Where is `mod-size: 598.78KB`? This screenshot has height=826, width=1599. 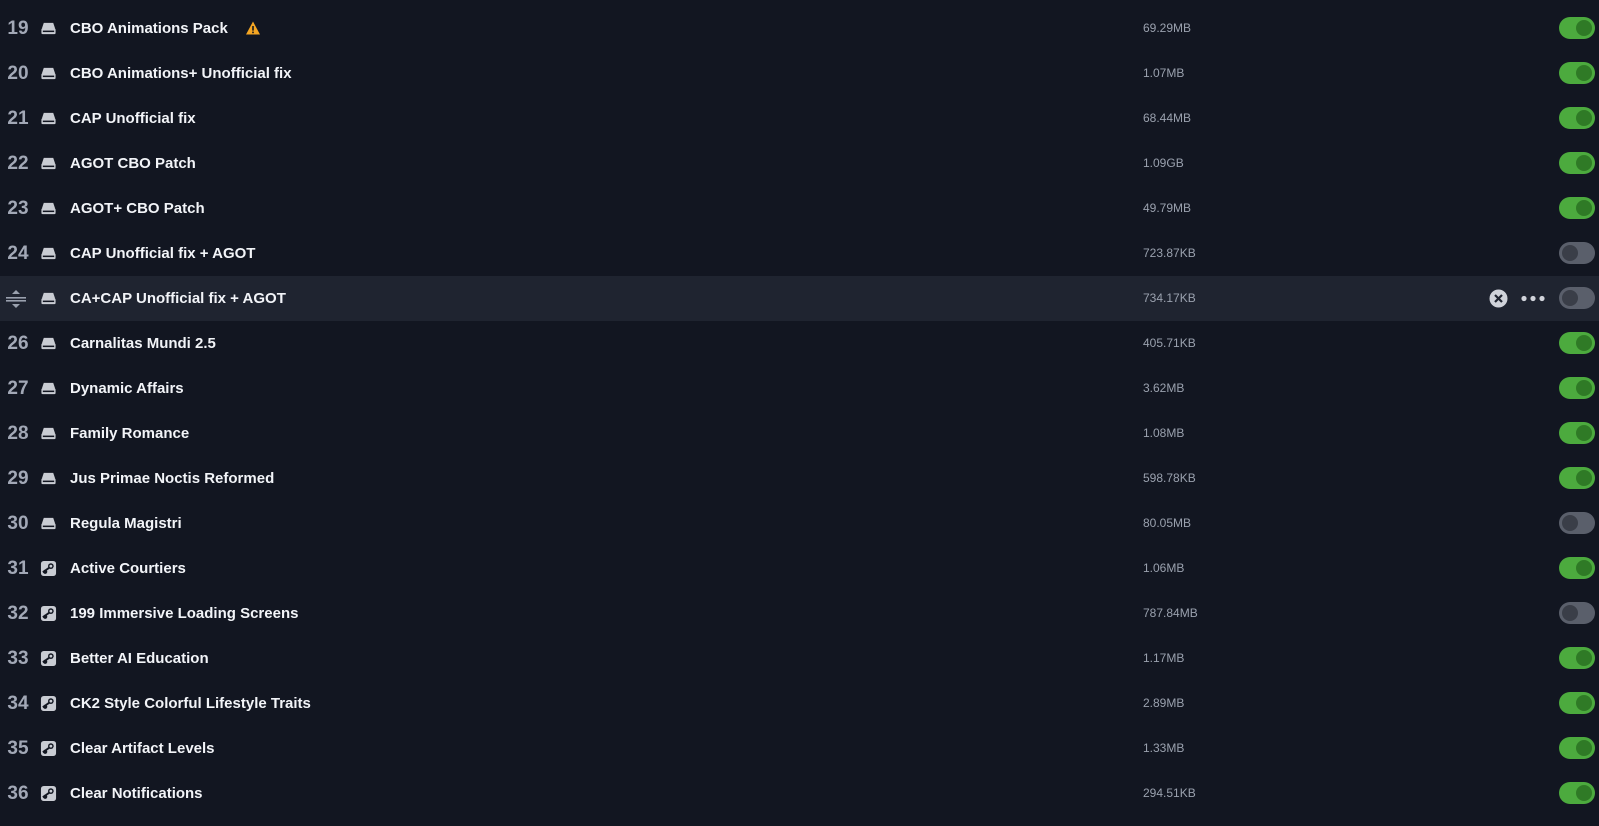
mod-size: 598.78KB is located at coordinates (1169, 478).